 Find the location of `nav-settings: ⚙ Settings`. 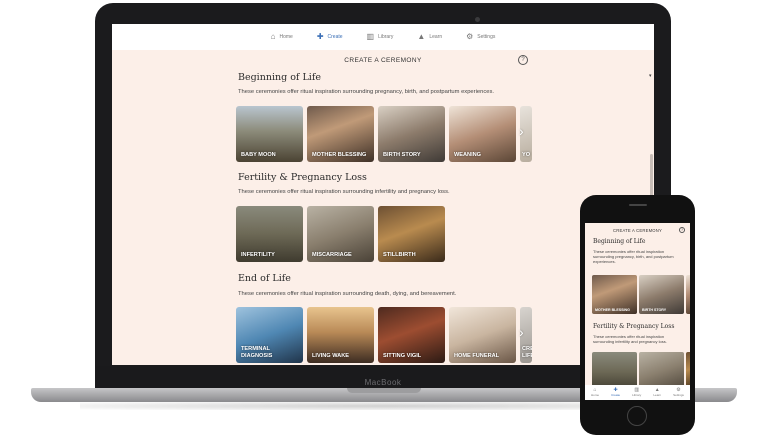

nav-settings: ⚙ Settings is located at coordinates (480, 37).